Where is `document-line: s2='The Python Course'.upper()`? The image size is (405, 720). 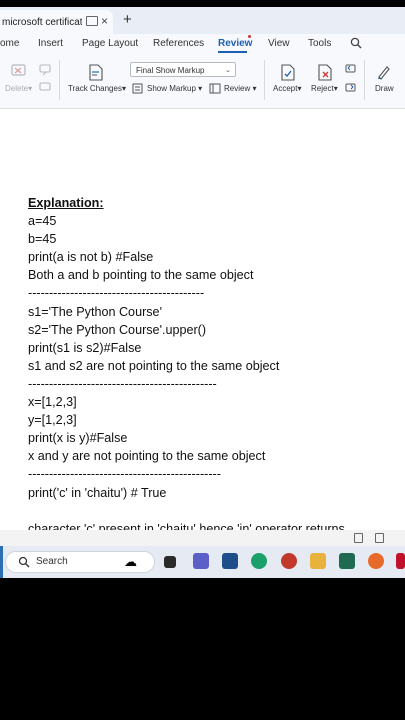
document-line: s2='The Python Course'.upper() is located at coordinates (117, 329).